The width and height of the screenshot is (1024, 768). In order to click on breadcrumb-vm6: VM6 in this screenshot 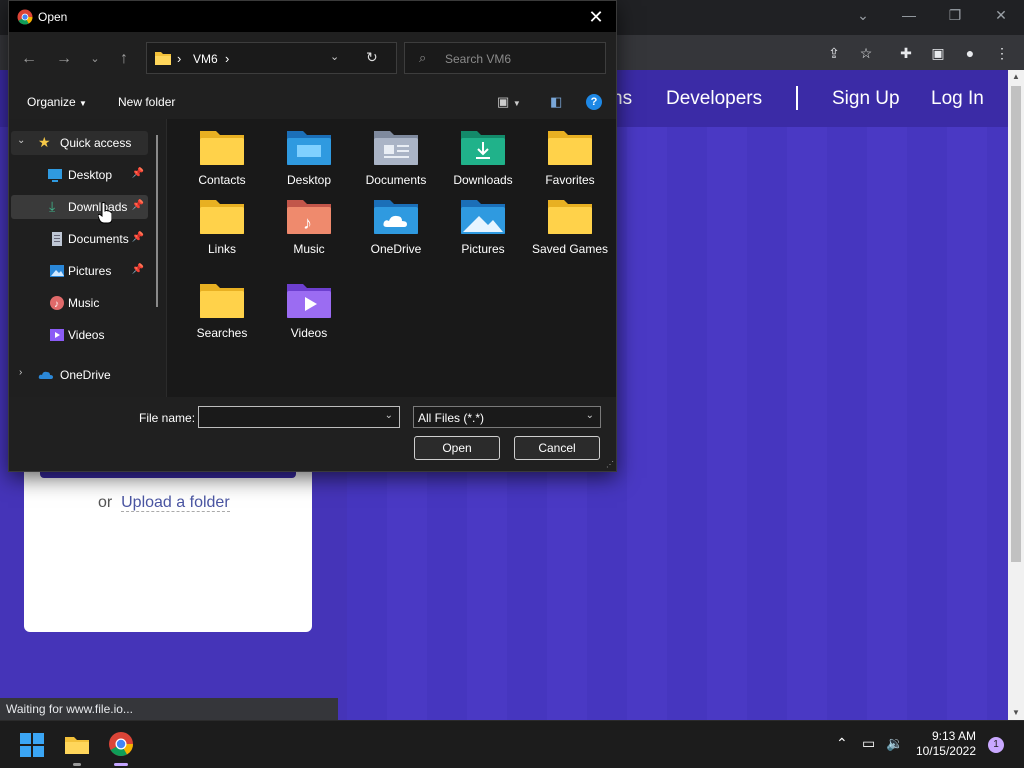, I will do `click(205, 59)`.